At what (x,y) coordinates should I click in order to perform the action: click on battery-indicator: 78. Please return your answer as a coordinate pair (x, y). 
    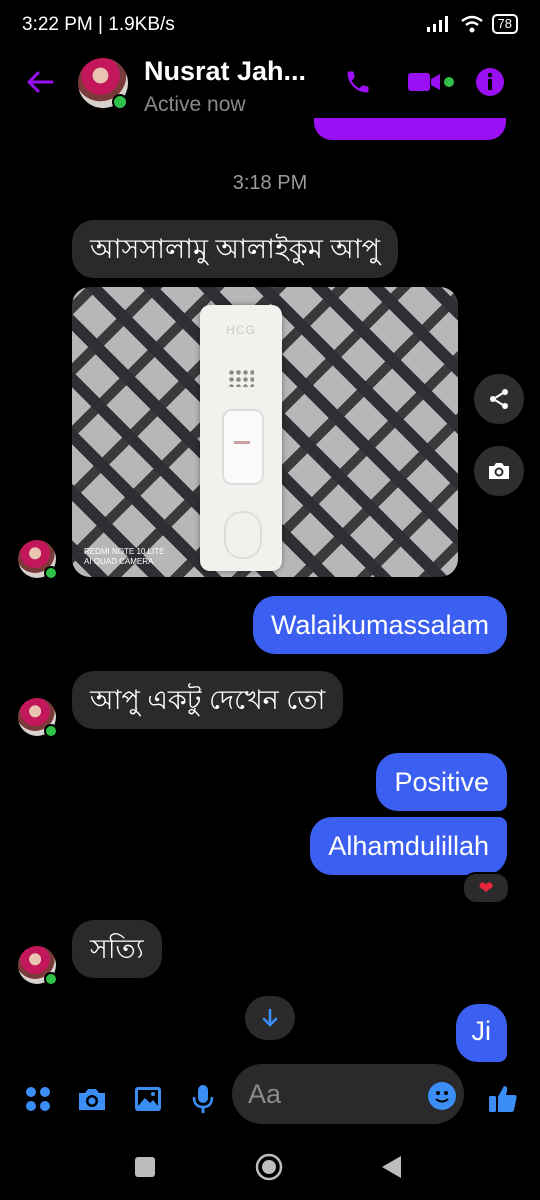
    Looking at the image, I should click on (504, 24).